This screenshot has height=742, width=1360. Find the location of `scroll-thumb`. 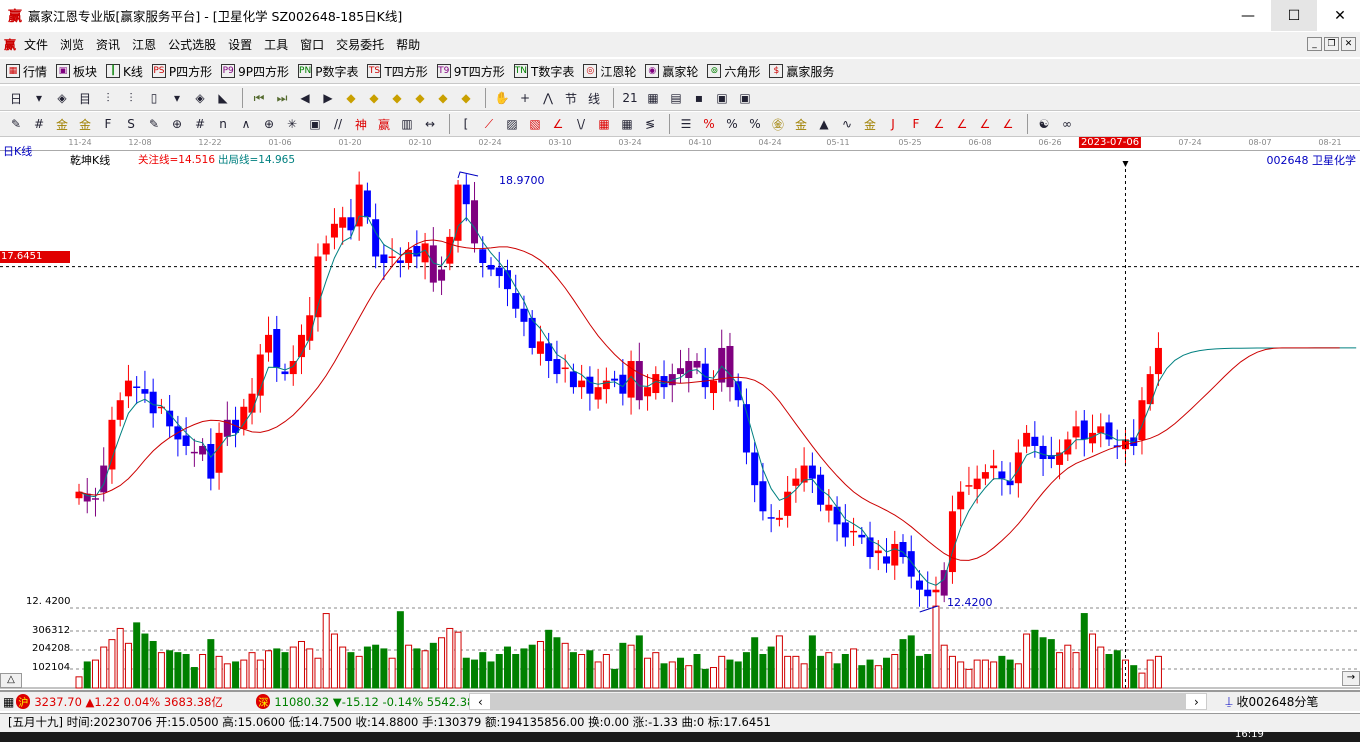

scroll-thumb is located at coordinates (838, 701).